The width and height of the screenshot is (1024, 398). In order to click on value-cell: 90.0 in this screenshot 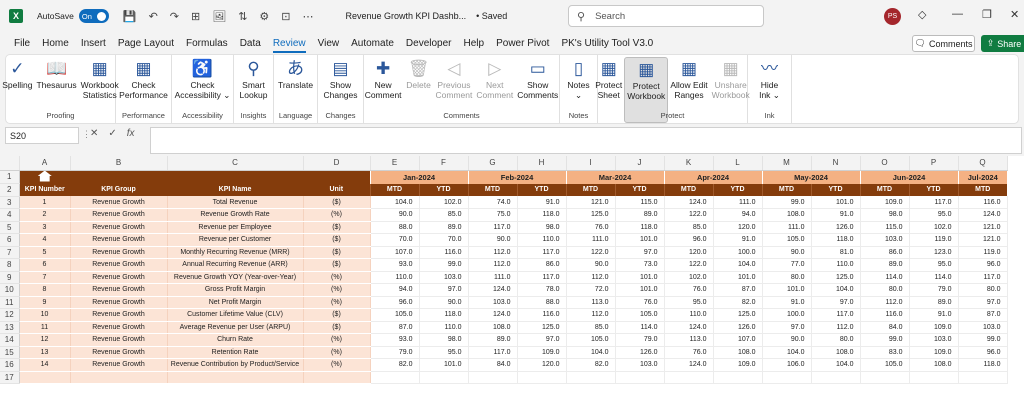, I will do `click(787, 340)`.